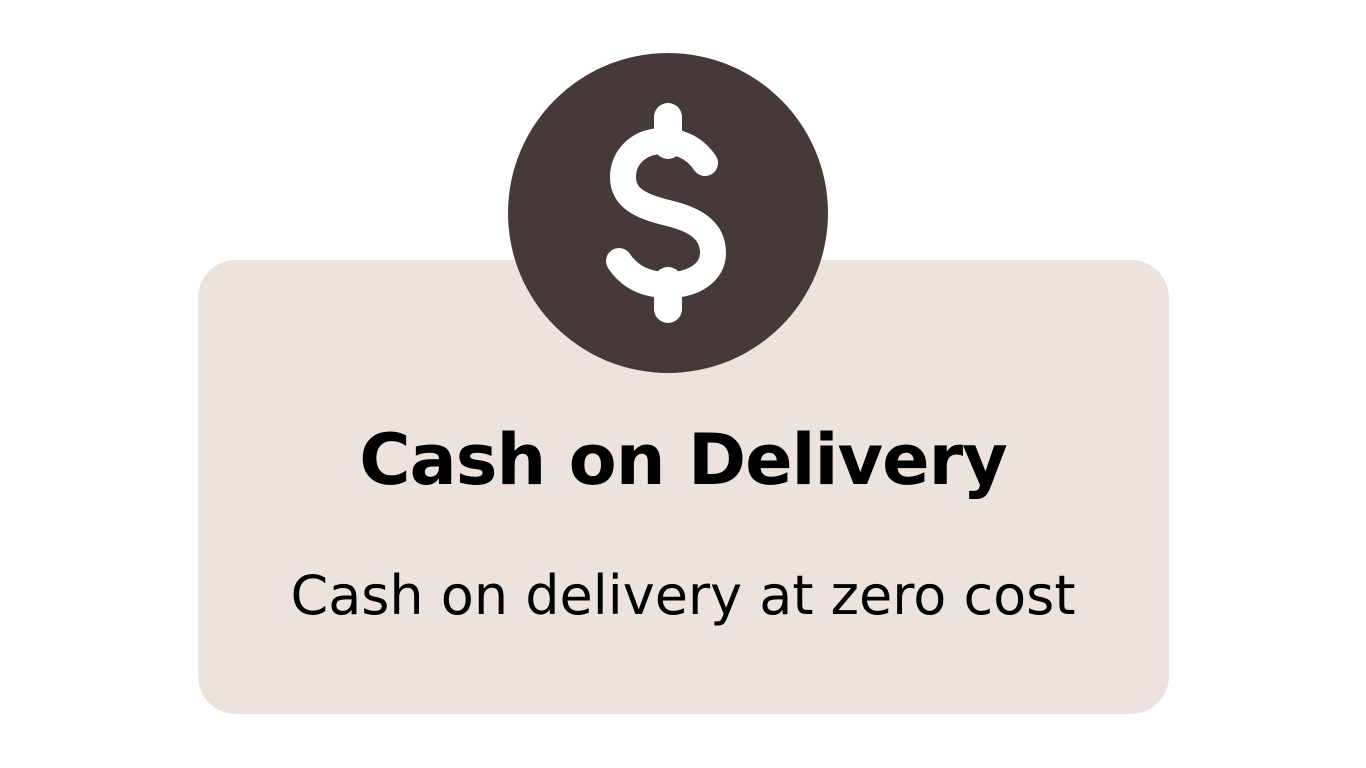  I want to click on icon-badge, so click(668, 213).